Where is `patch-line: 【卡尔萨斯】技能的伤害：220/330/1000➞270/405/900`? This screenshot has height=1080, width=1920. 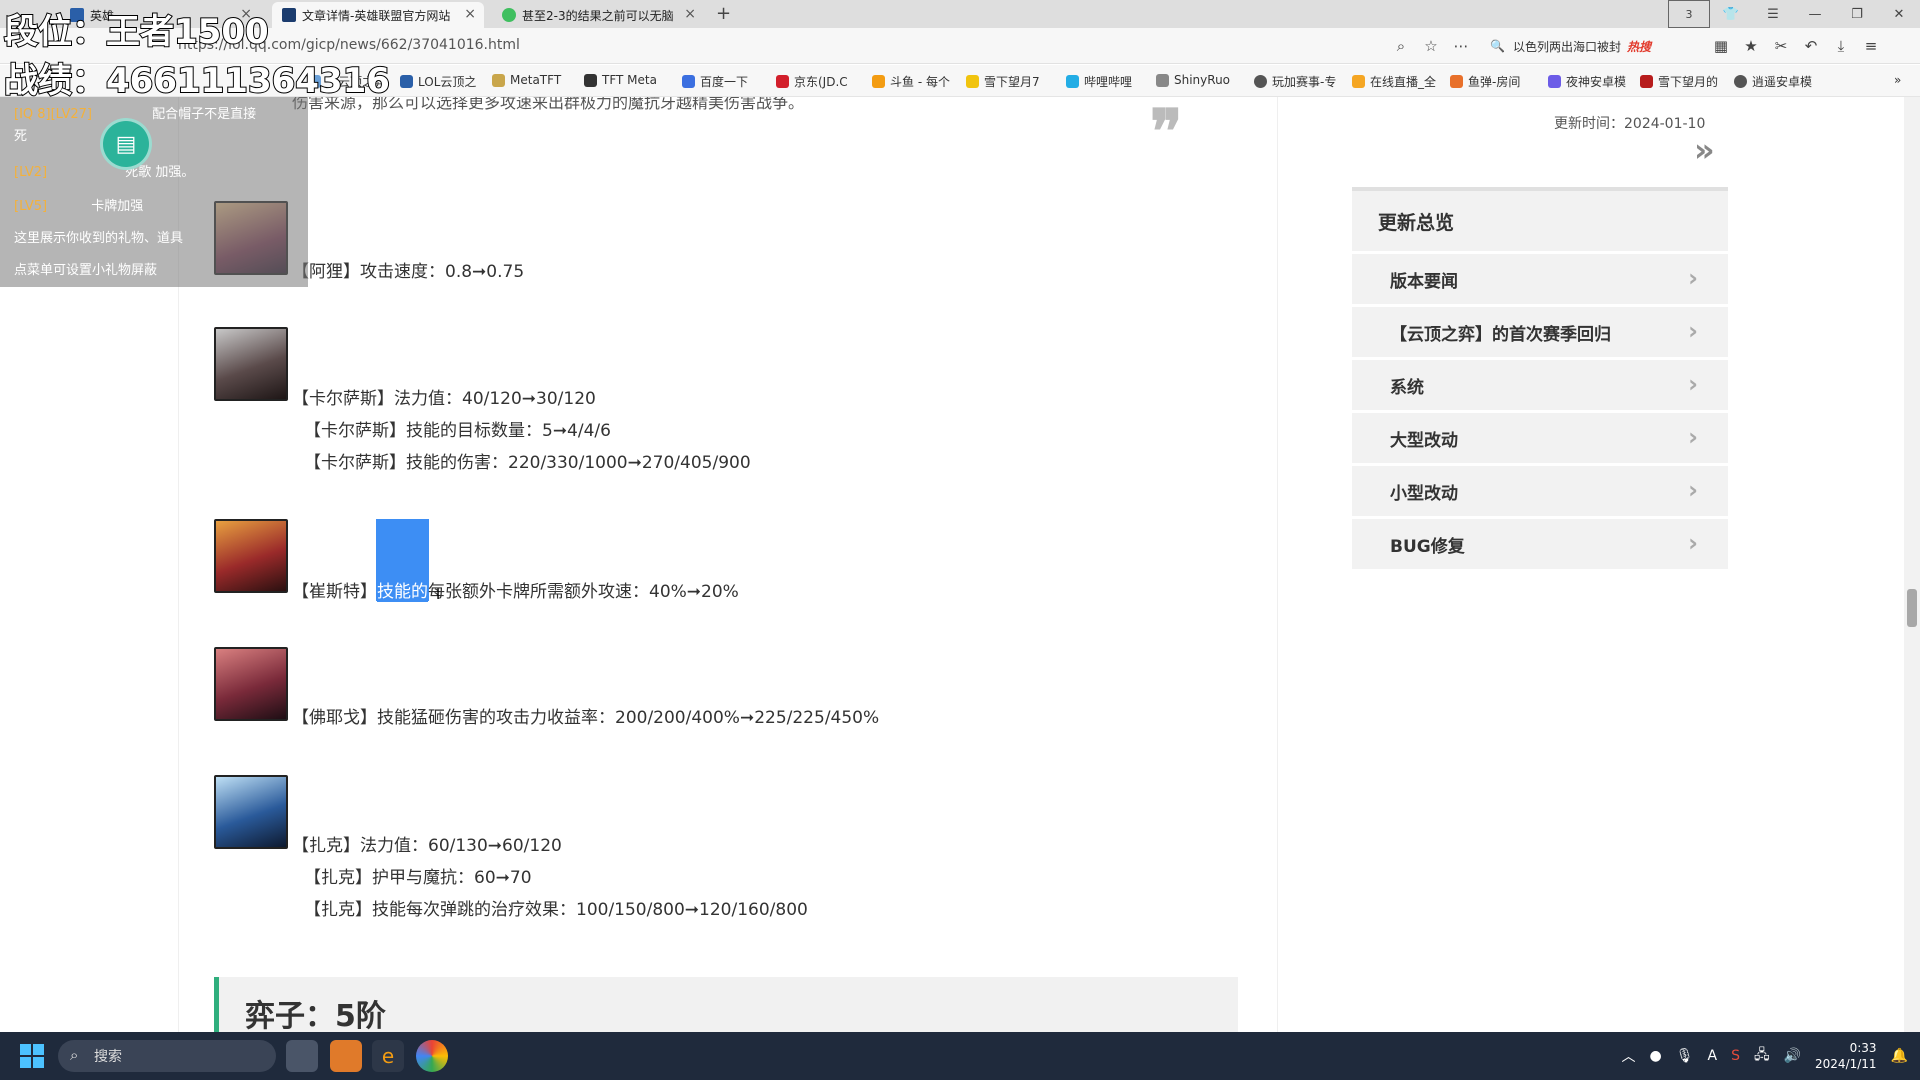 patch-line: 【卡尔萨斯】技能的伤害：220/330/1000➞270/405/900 is located at coordinates (527, 463).